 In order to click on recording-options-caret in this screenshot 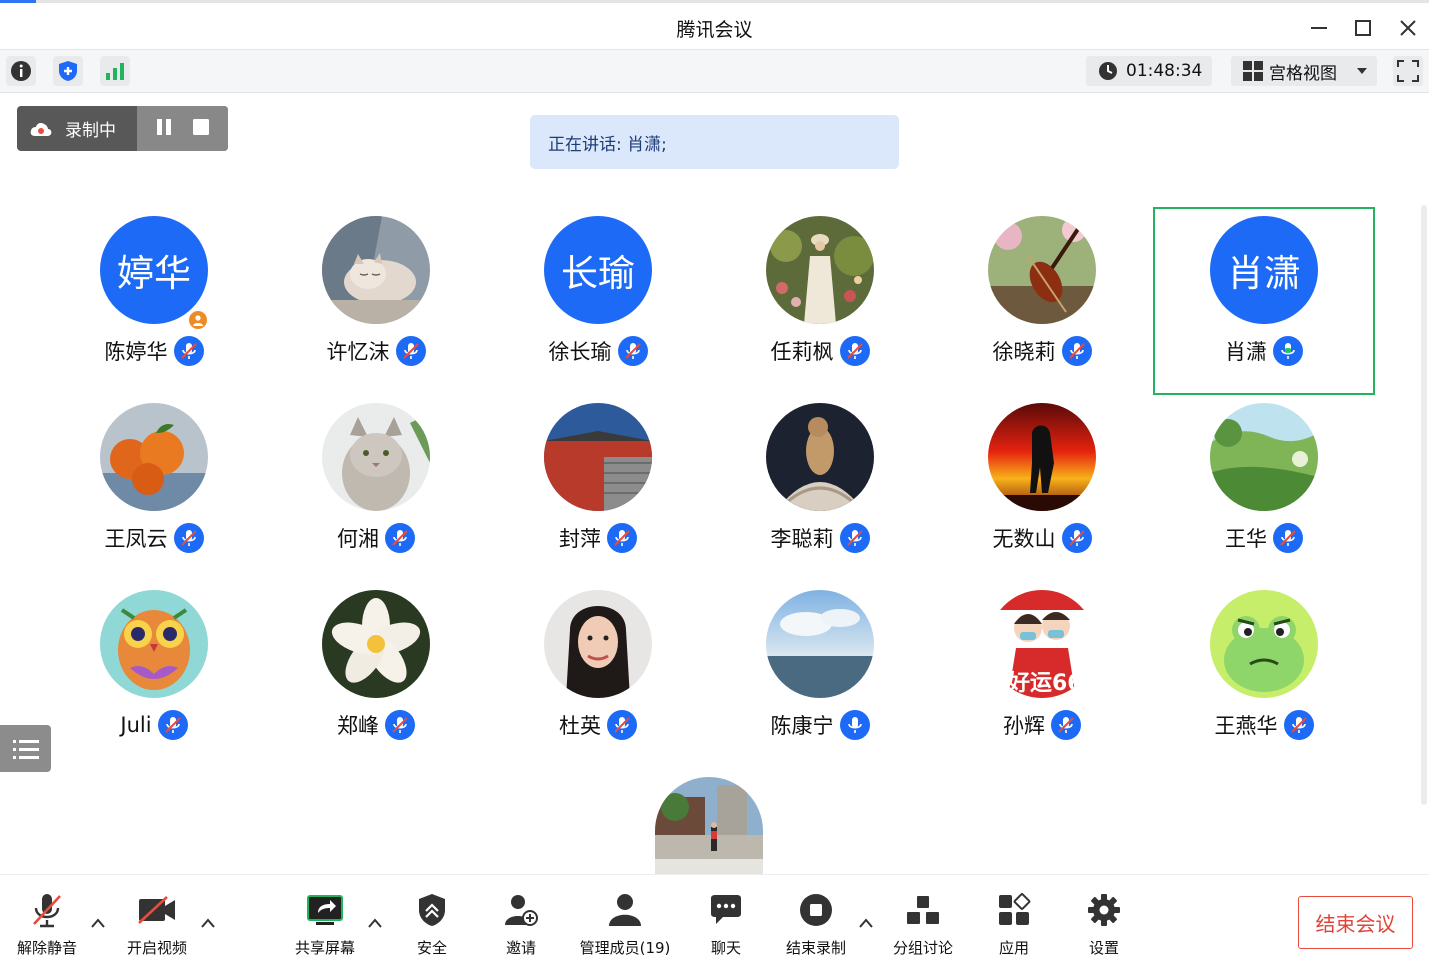, I will do `click(866, 923)`.